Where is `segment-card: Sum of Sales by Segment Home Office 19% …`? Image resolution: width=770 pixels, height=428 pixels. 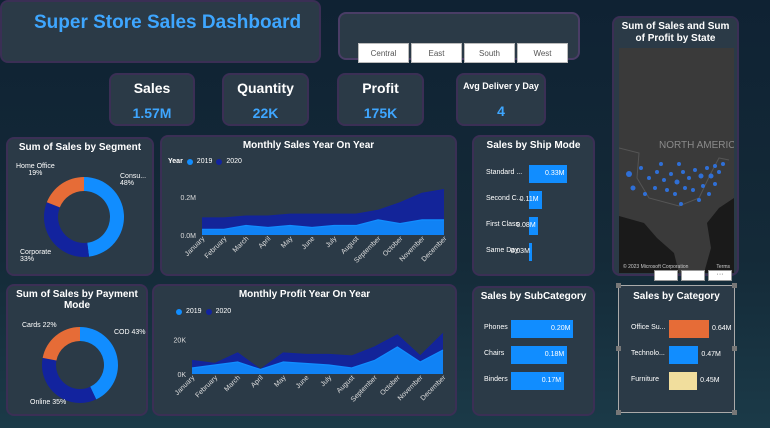
segment-card: Sum of Sales by Segment Home Office 19% … is located at coordinates (80, 206).